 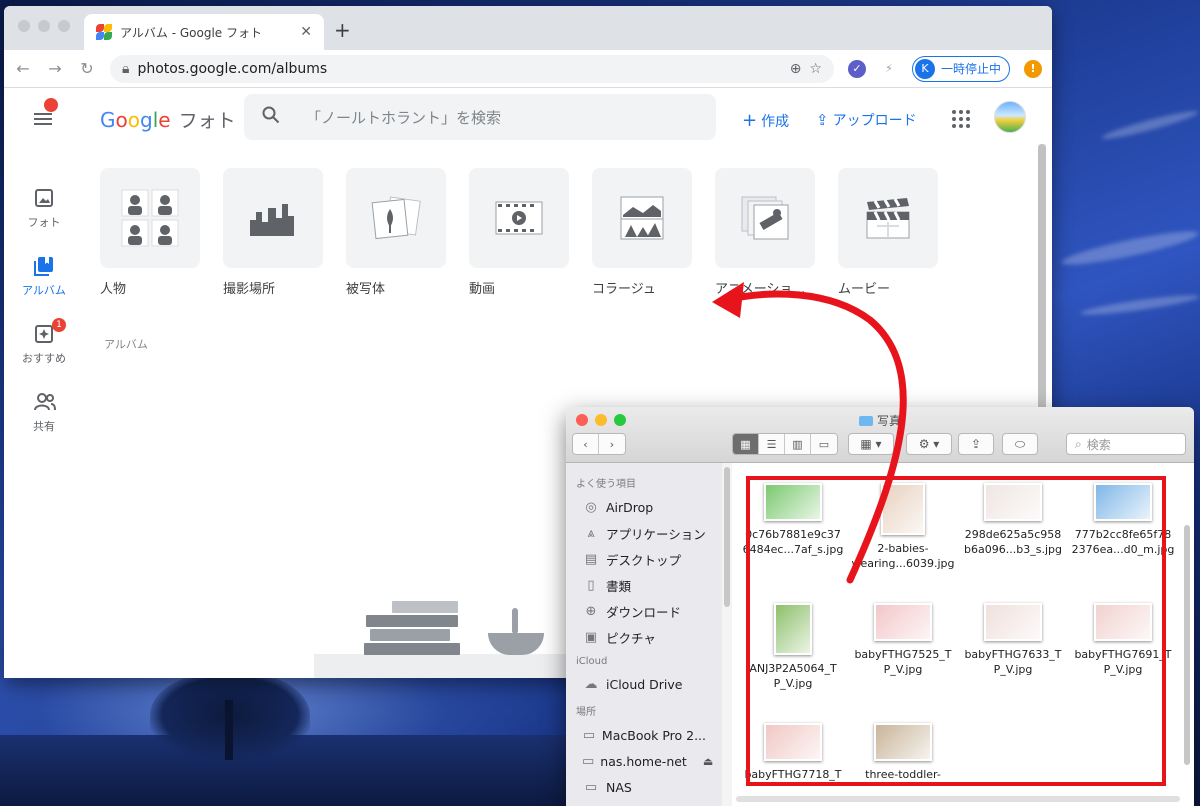 I want to click on minimize-window-button, so click(x=44, y=26).